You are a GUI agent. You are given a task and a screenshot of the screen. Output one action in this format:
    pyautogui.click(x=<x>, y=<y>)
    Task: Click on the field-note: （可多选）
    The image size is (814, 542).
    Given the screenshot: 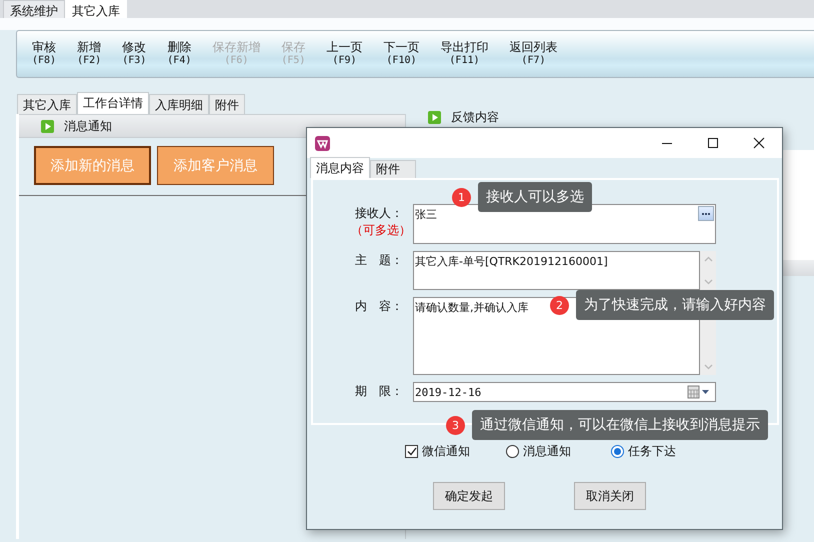 What is the action you would take?
    pyautogui.click(x=381, y=230)
    